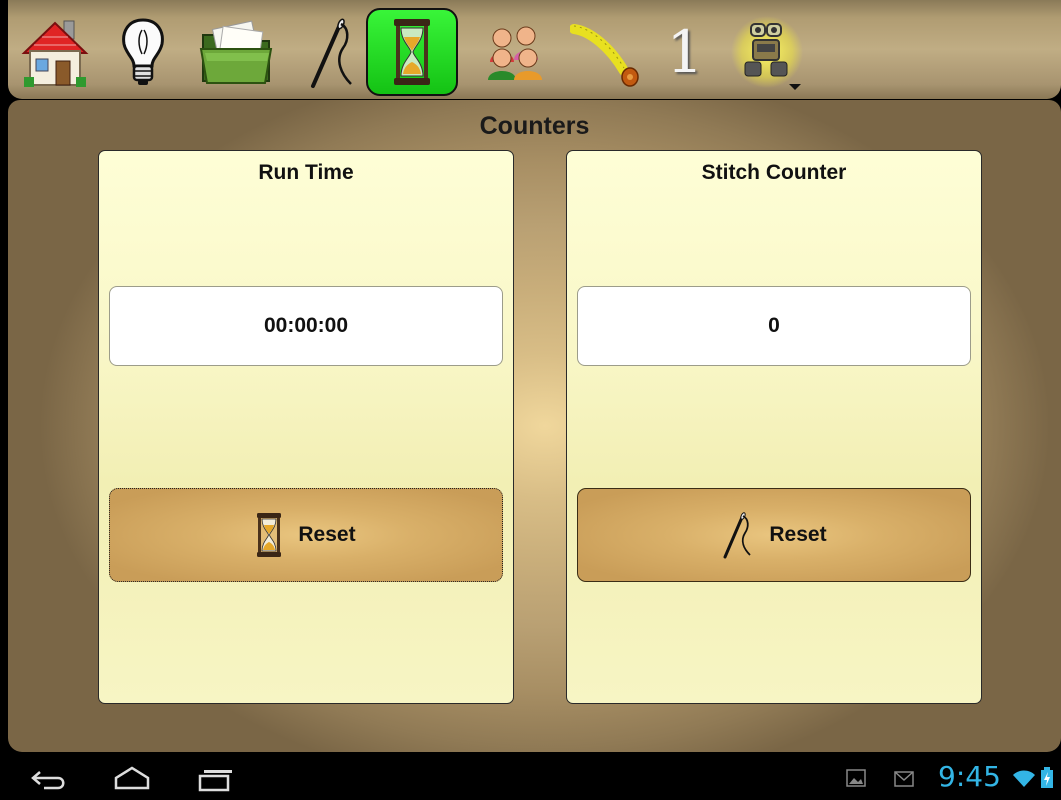  Describe the element at coordinates (216, 780) in the screenshot. I see `recent-apps-icon` at that location.